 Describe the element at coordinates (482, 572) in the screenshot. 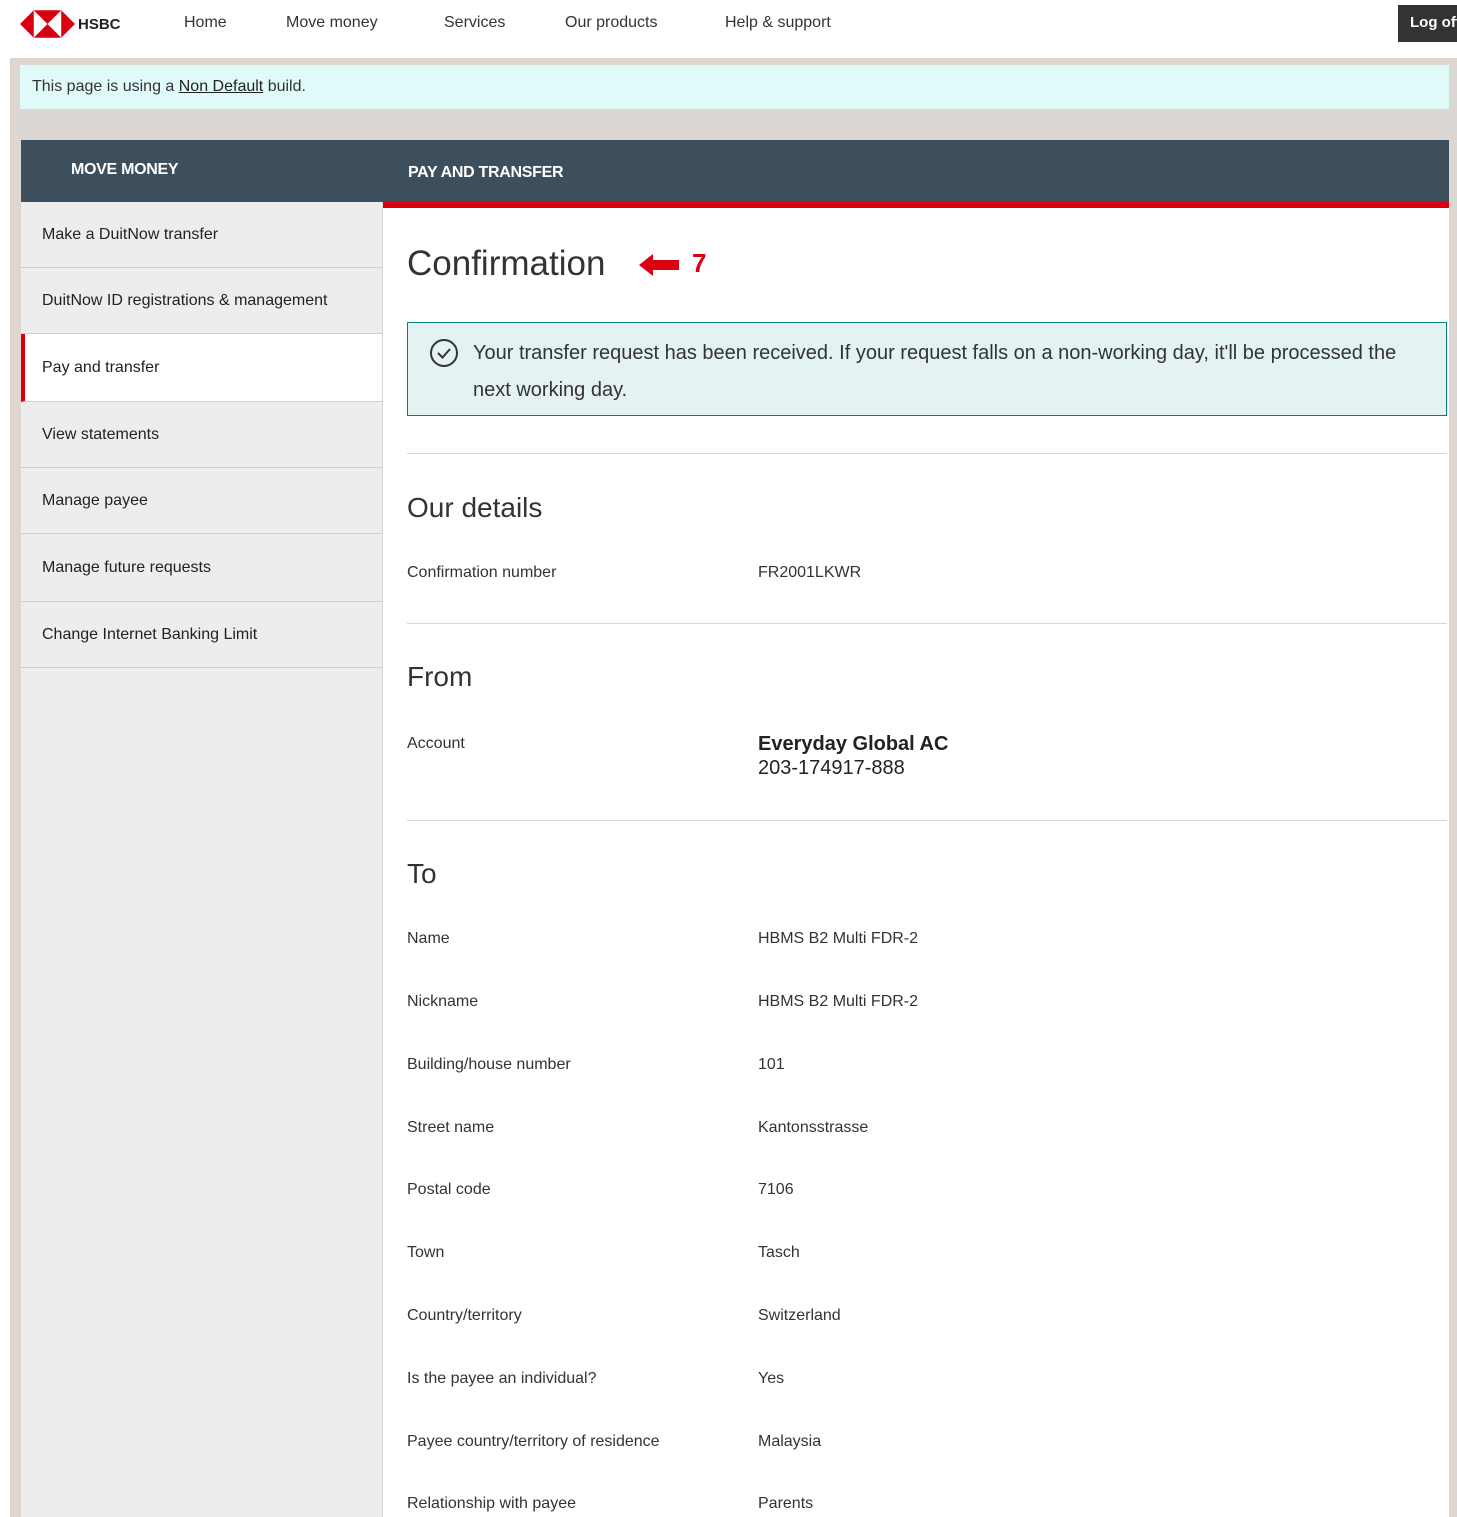

I see `confirmation-number-label: Confirmation number` at that location.